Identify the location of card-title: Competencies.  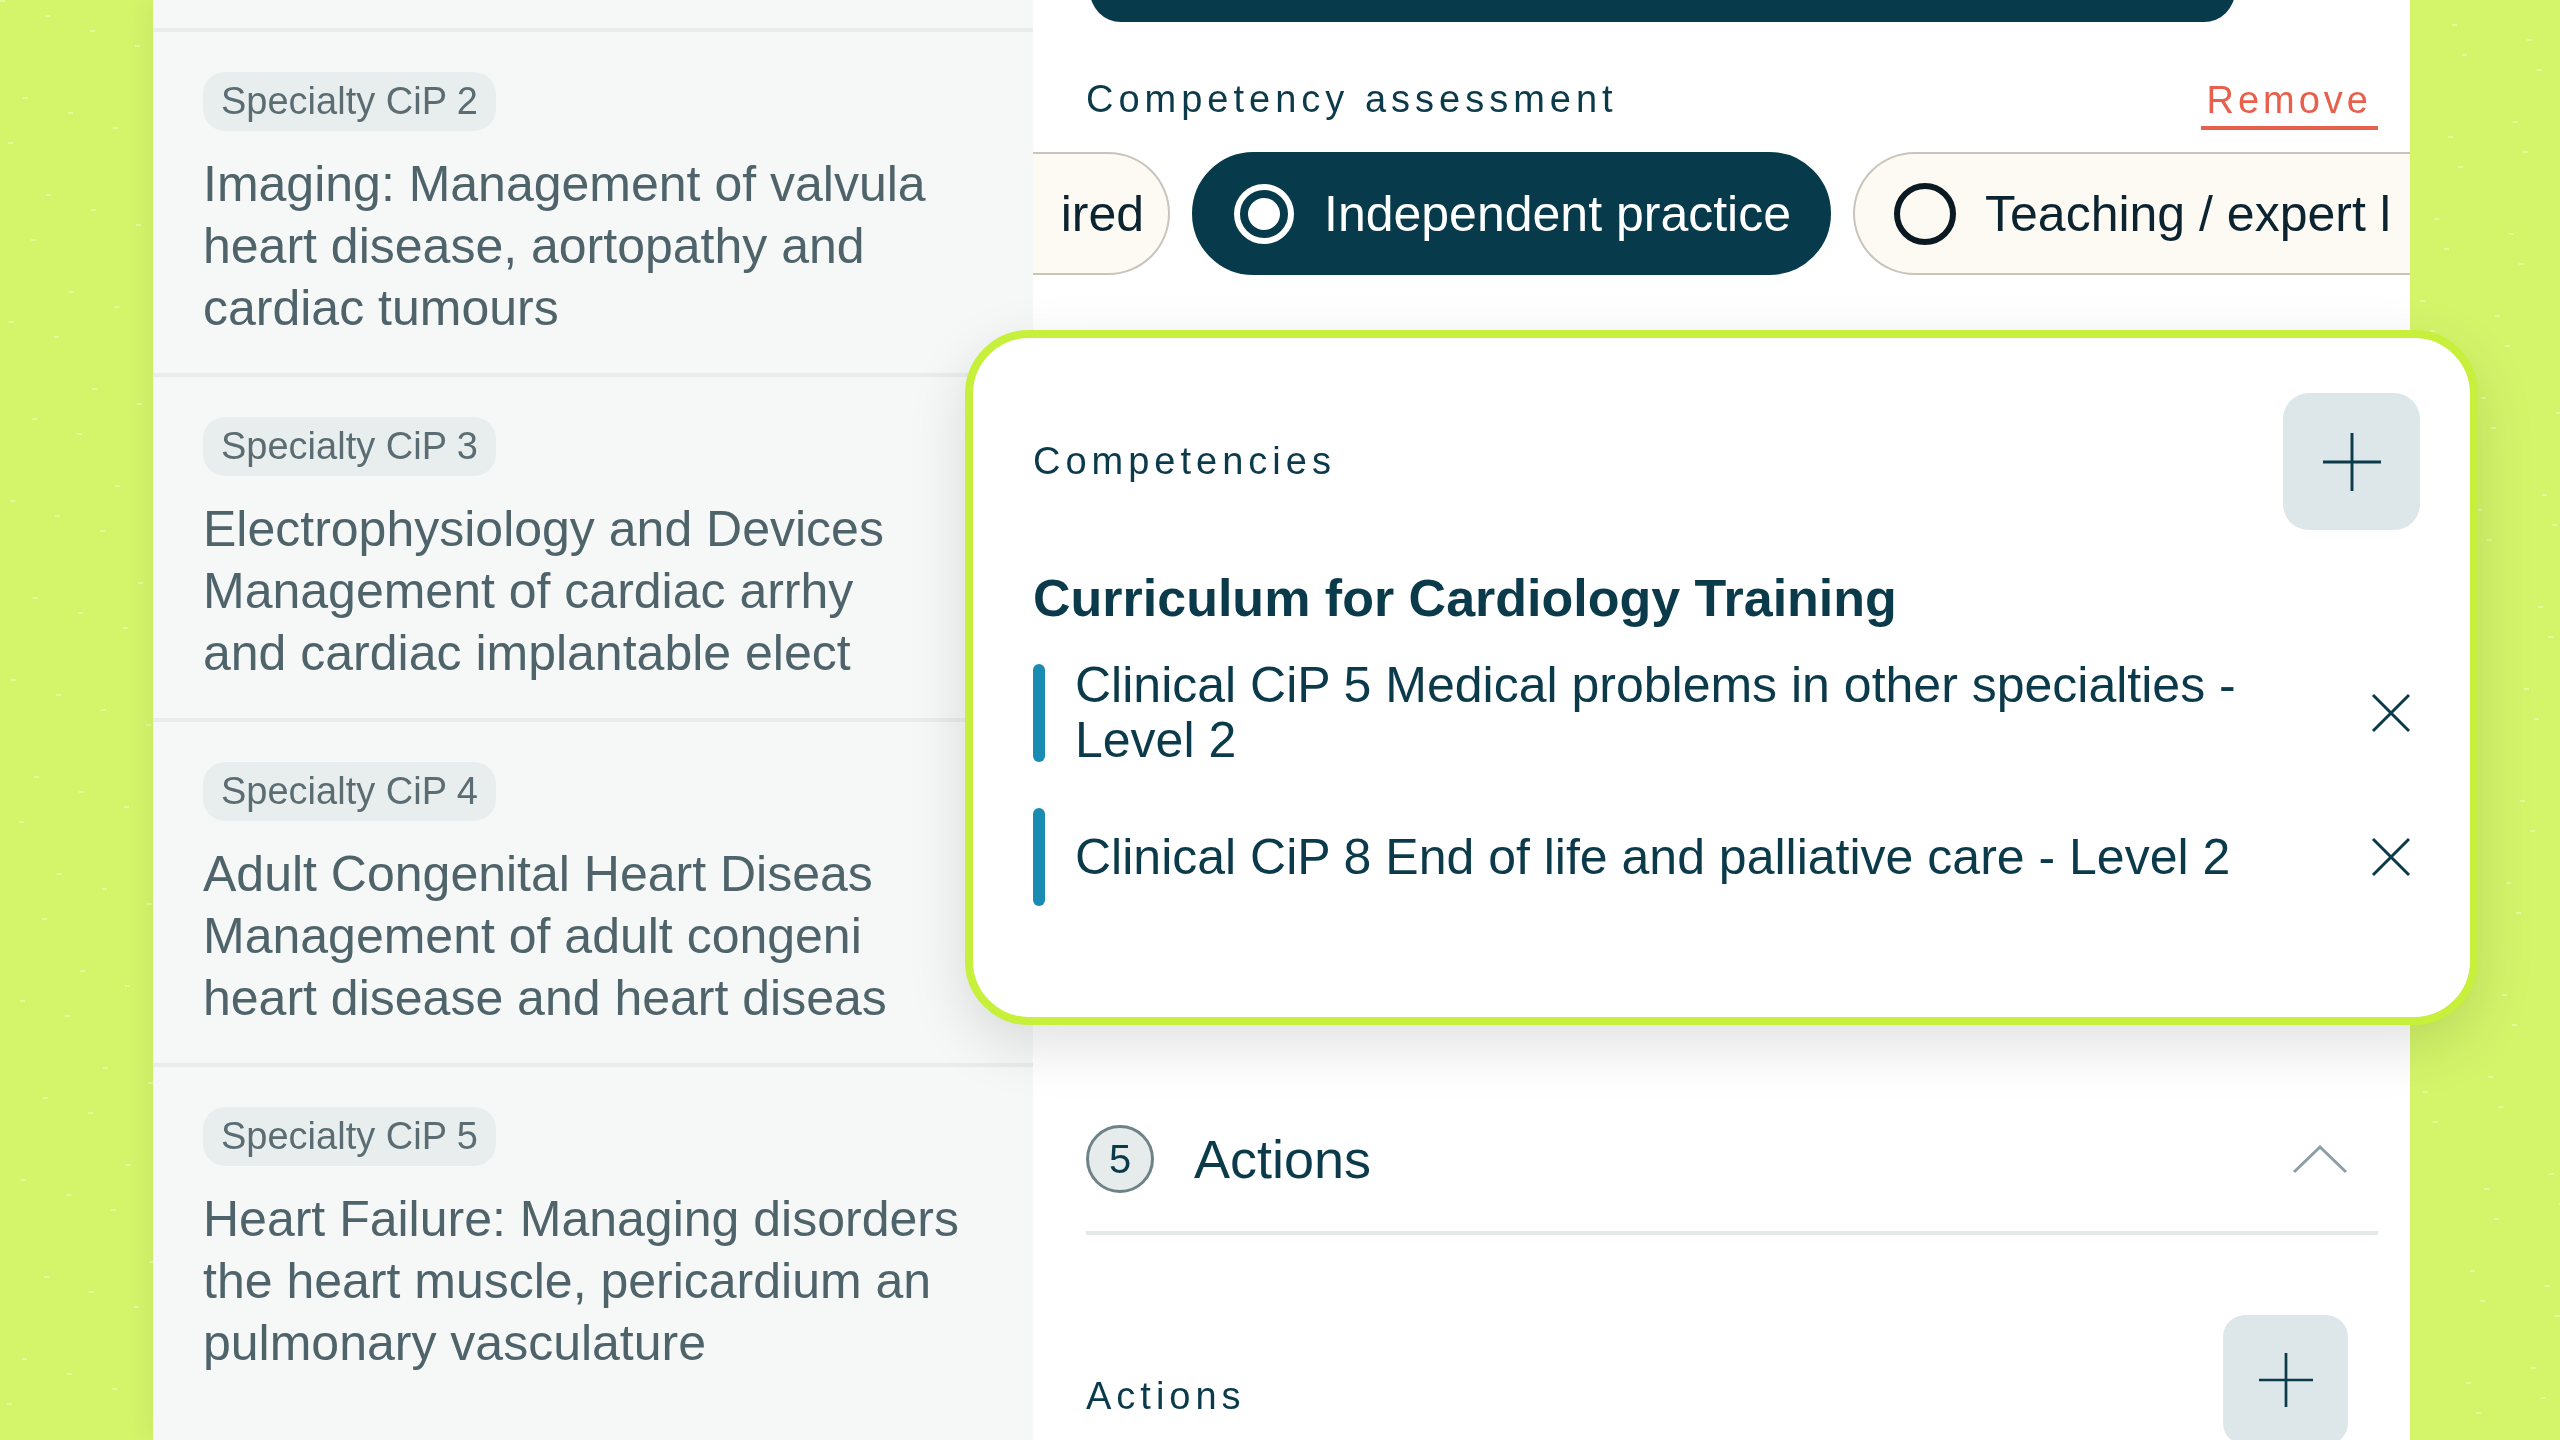
(1184, 461).